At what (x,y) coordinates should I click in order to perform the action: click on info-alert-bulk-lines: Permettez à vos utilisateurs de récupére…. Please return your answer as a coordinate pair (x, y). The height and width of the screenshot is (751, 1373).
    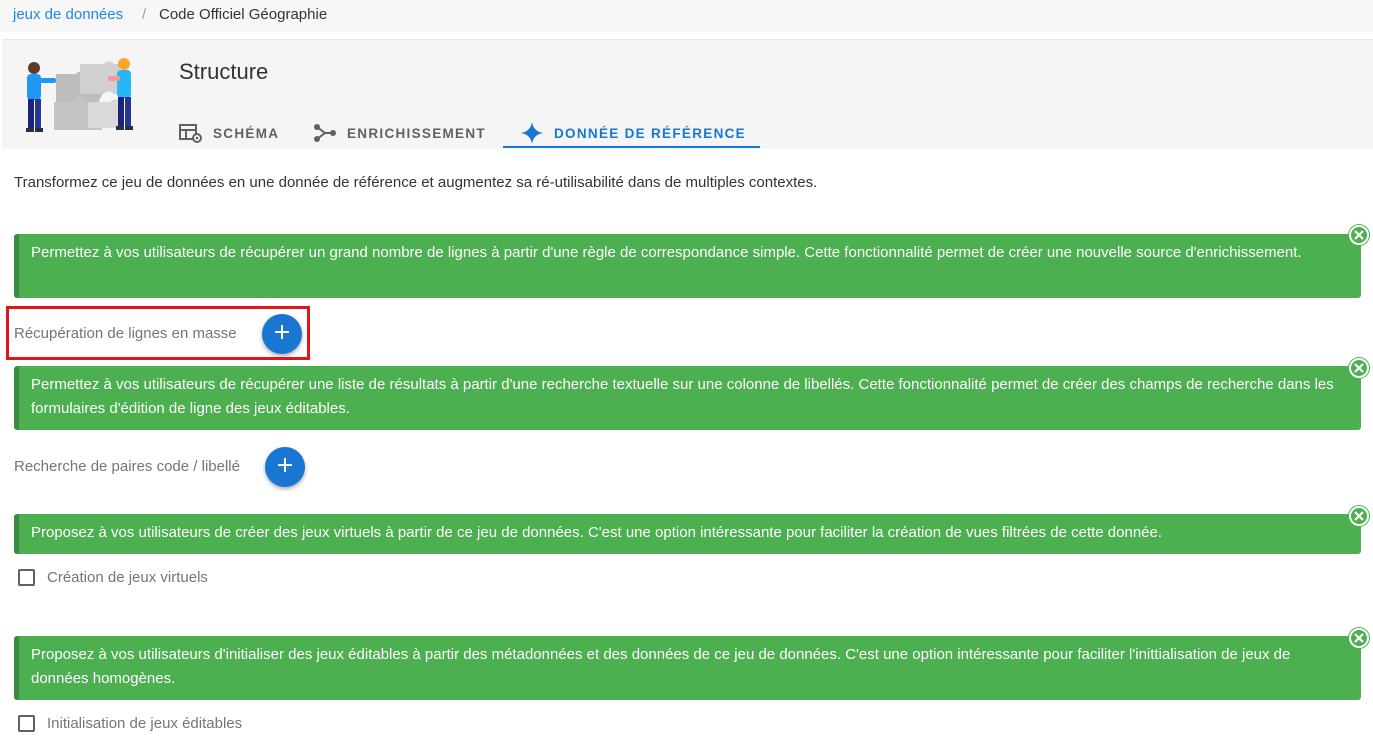
    Looking at the image, I should click on (687, 266).